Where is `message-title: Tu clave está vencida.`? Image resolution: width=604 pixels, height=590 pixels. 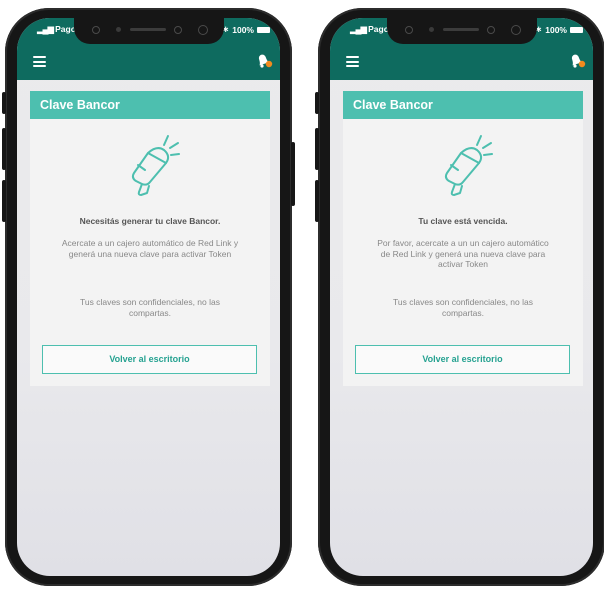
message-title: Tu clave está vencida. is located at coordinates (463, 221).